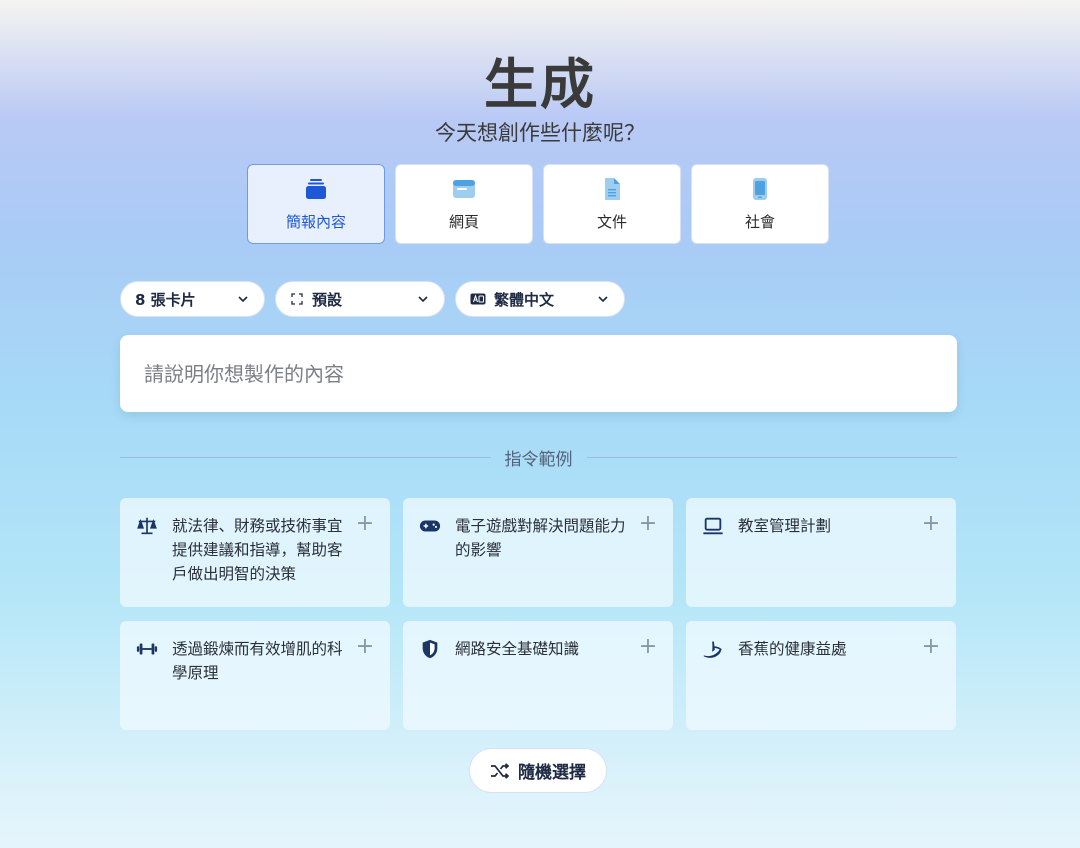  I want to click on type-card-label: 網頁, so click(463, 221).